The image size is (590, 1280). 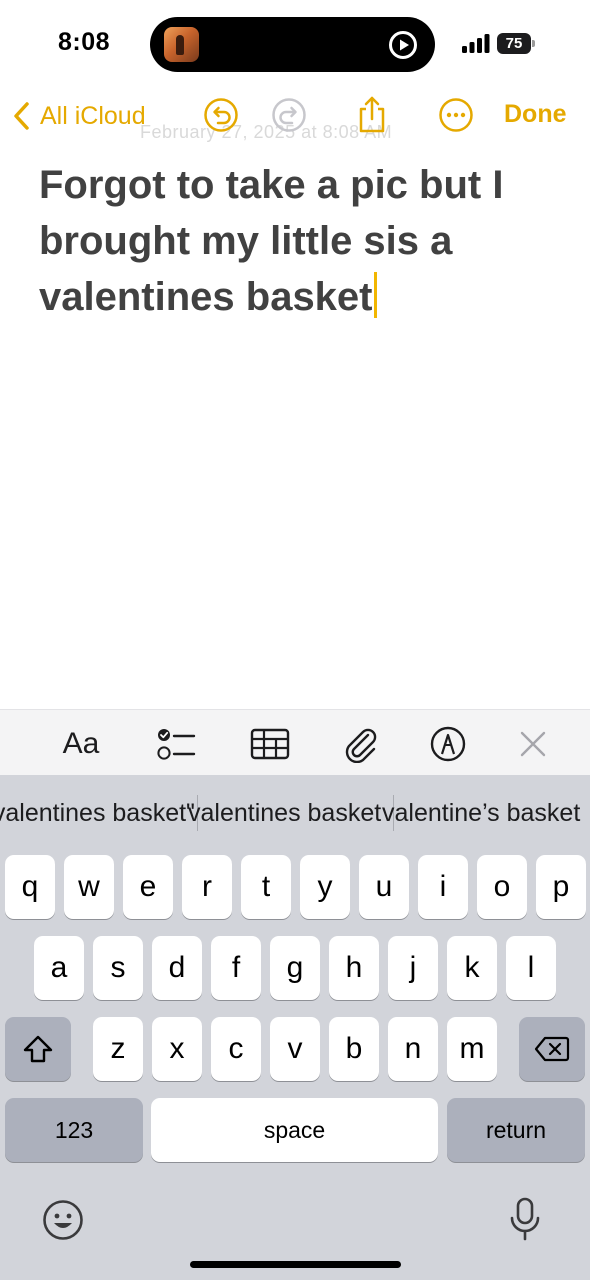 I want to click on key-h: h, so click(x=354, y=968).